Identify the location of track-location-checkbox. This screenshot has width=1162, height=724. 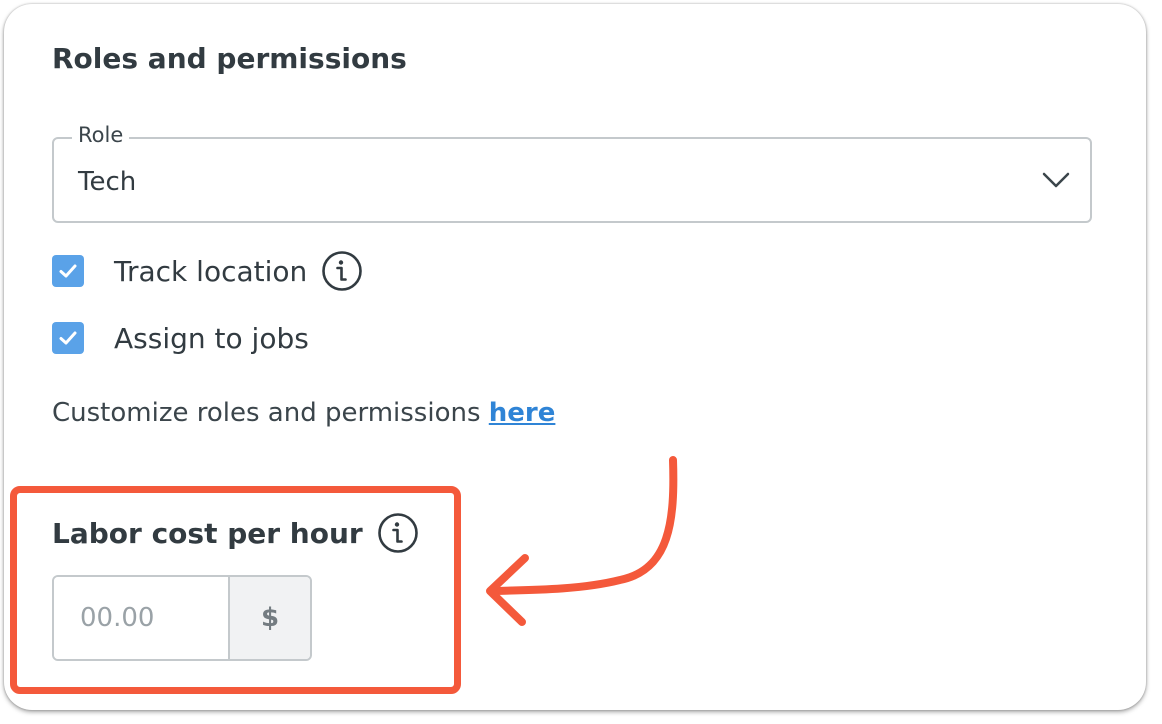
(68, 271).